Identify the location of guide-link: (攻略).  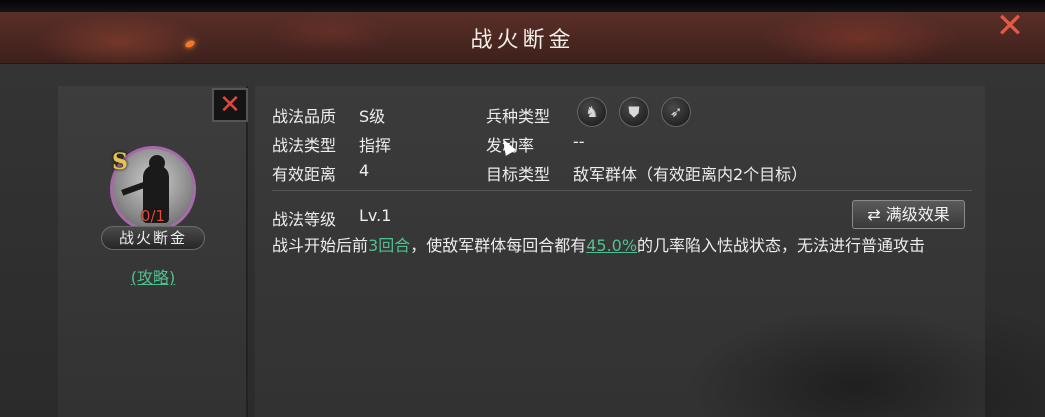
(153, 276).